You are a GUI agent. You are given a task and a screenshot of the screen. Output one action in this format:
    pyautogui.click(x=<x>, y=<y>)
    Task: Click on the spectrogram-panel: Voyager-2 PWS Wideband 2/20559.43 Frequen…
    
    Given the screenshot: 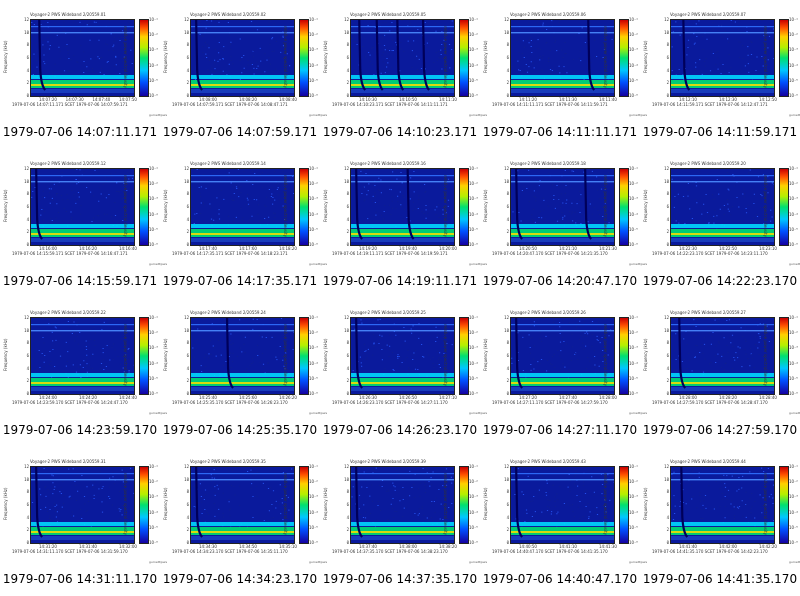 What is the action you would take?
    pyautogui.click(x=563, y=521)
    